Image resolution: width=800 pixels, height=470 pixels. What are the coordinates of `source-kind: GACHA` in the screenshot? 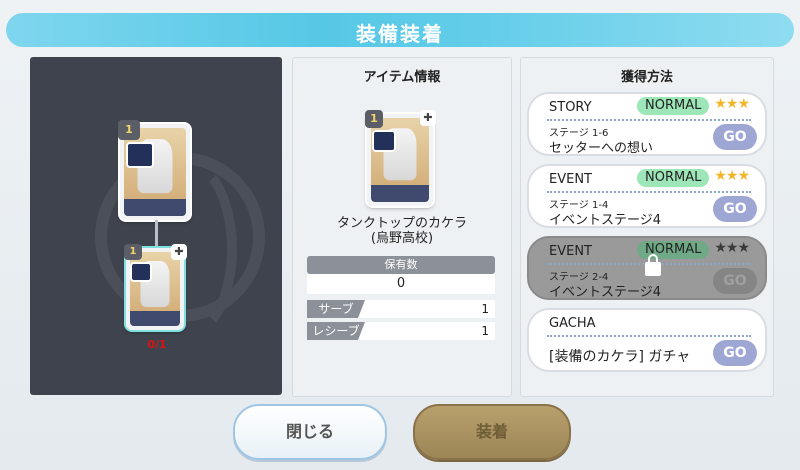 It's located at (572, 323).